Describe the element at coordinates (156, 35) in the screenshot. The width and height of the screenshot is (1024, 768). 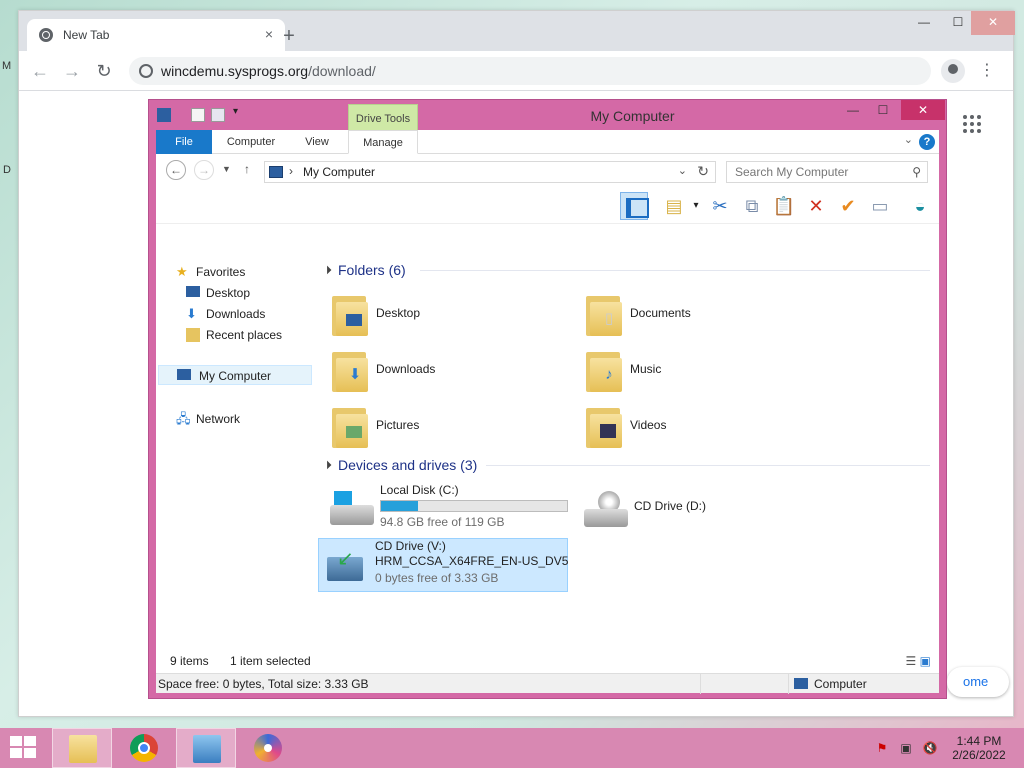
I see `browser-tab: New Tab ×` at that location.